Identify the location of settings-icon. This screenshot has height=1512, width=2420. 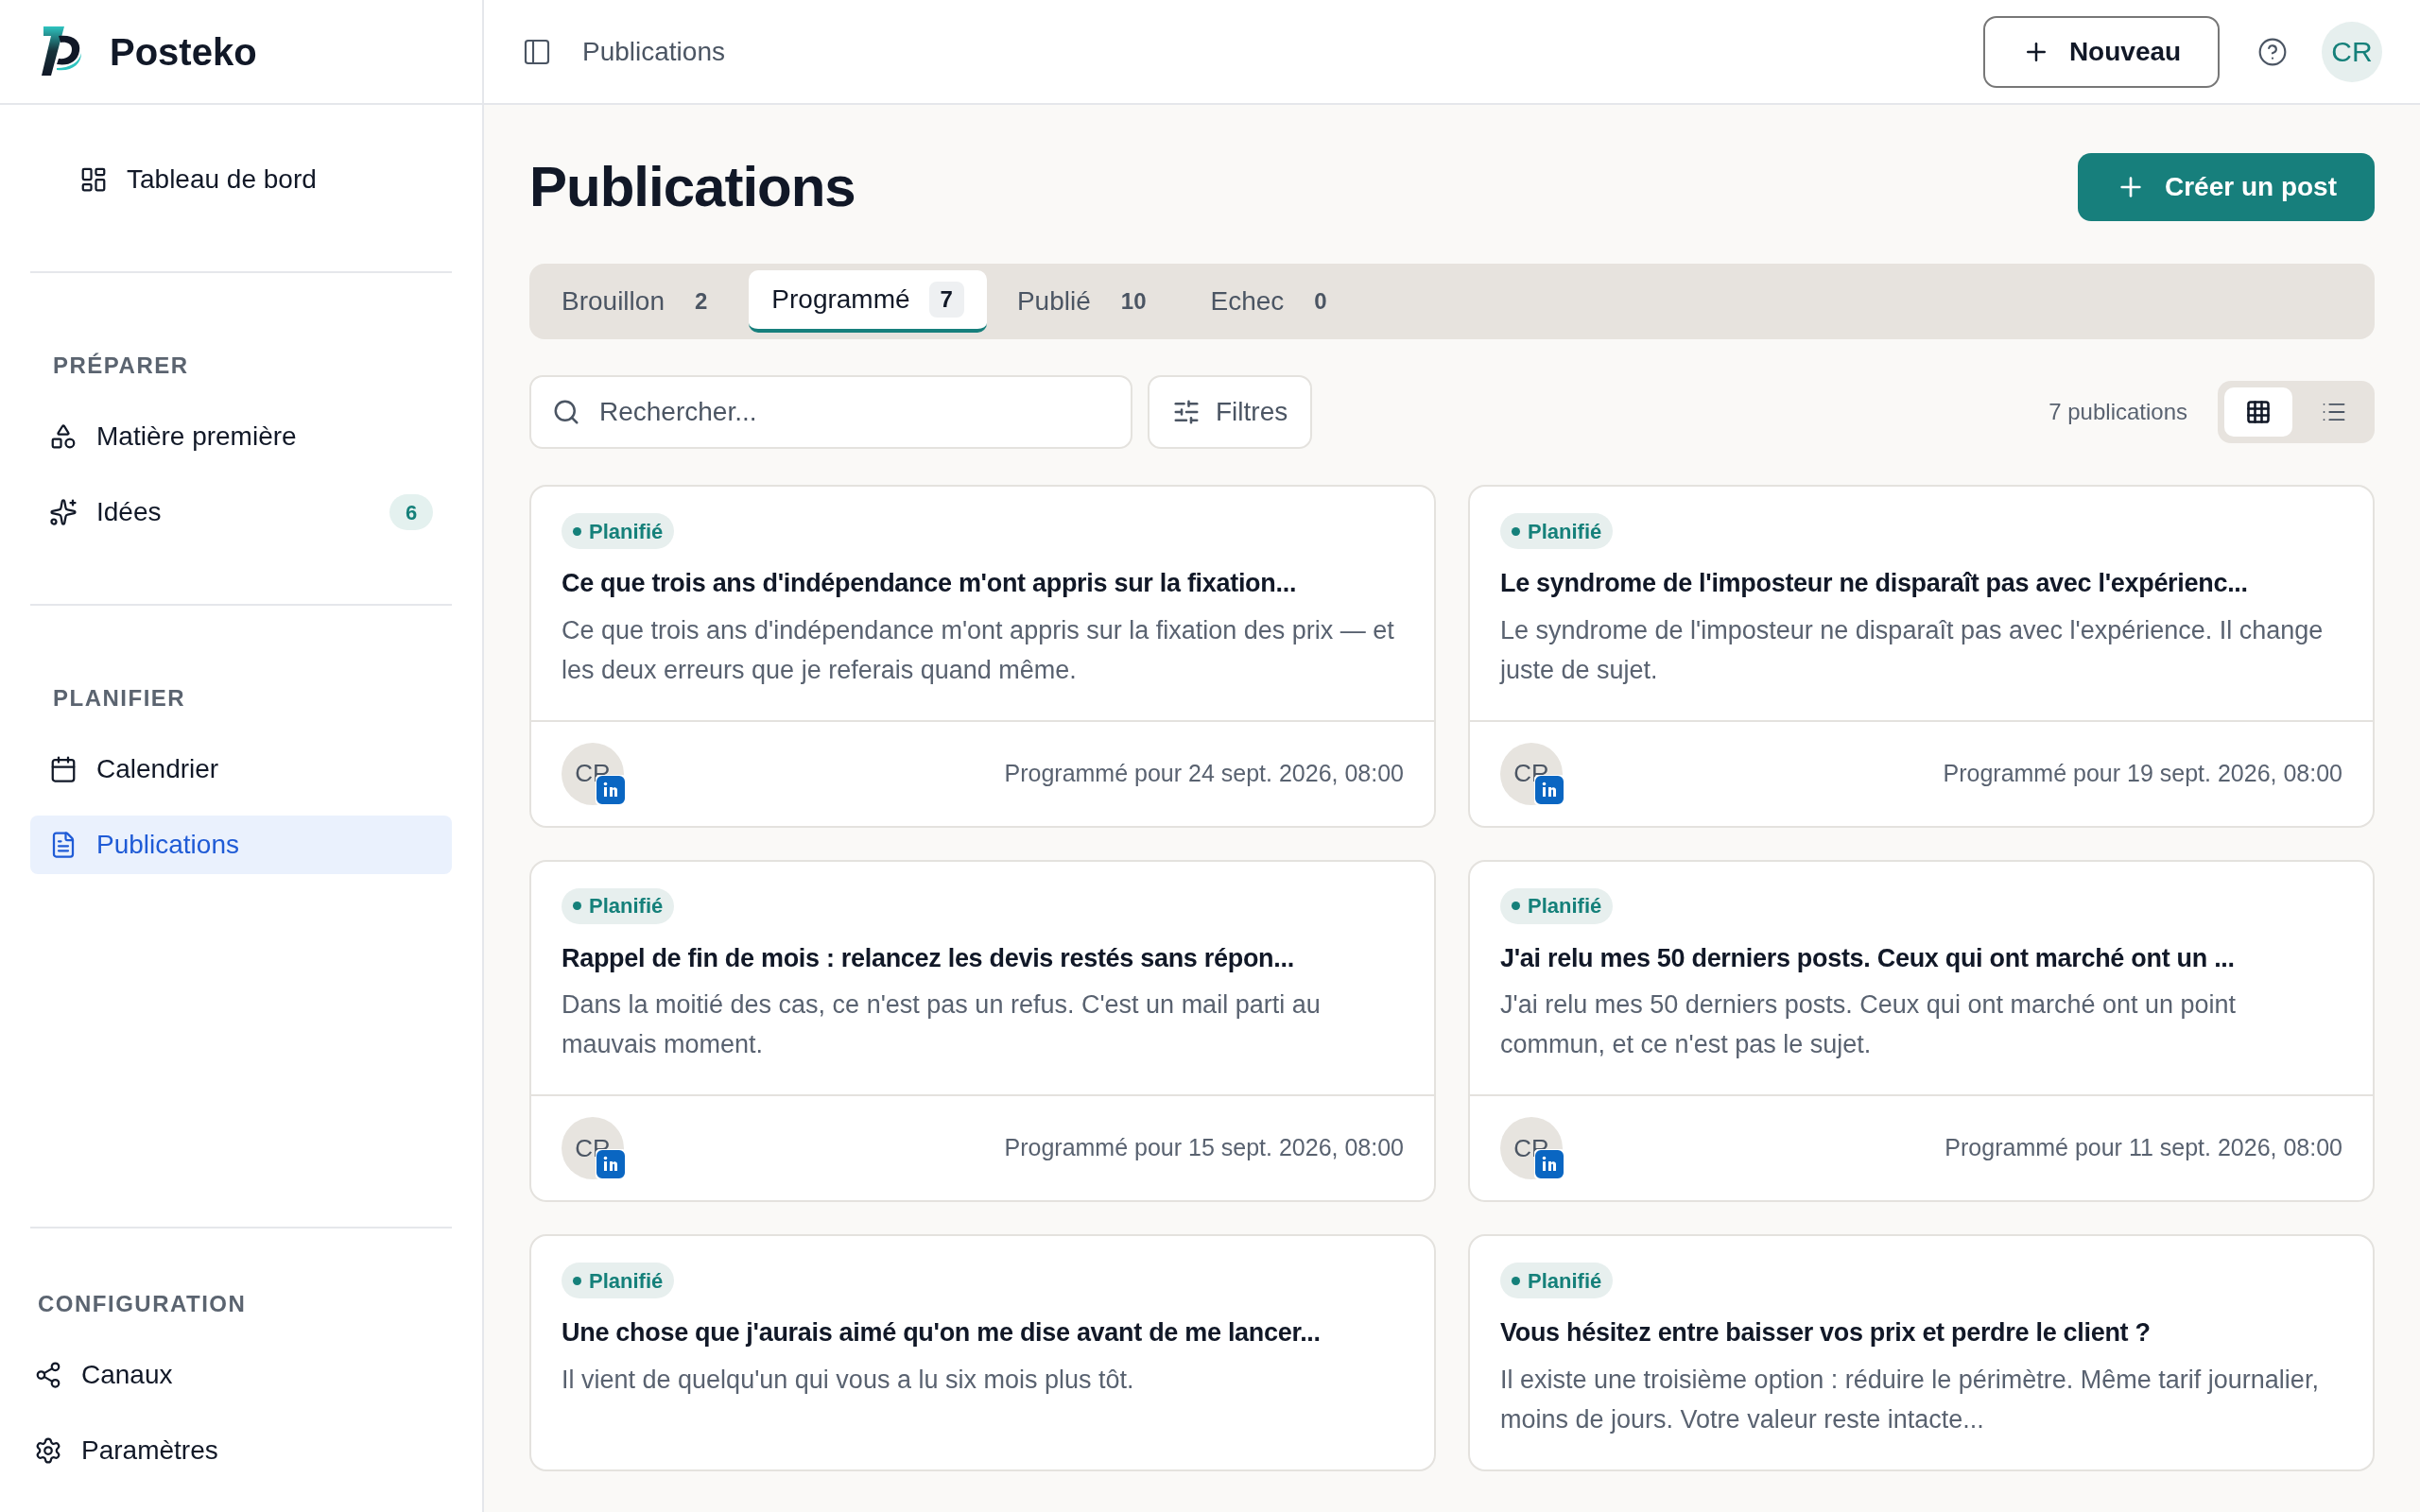
(48, 1450).